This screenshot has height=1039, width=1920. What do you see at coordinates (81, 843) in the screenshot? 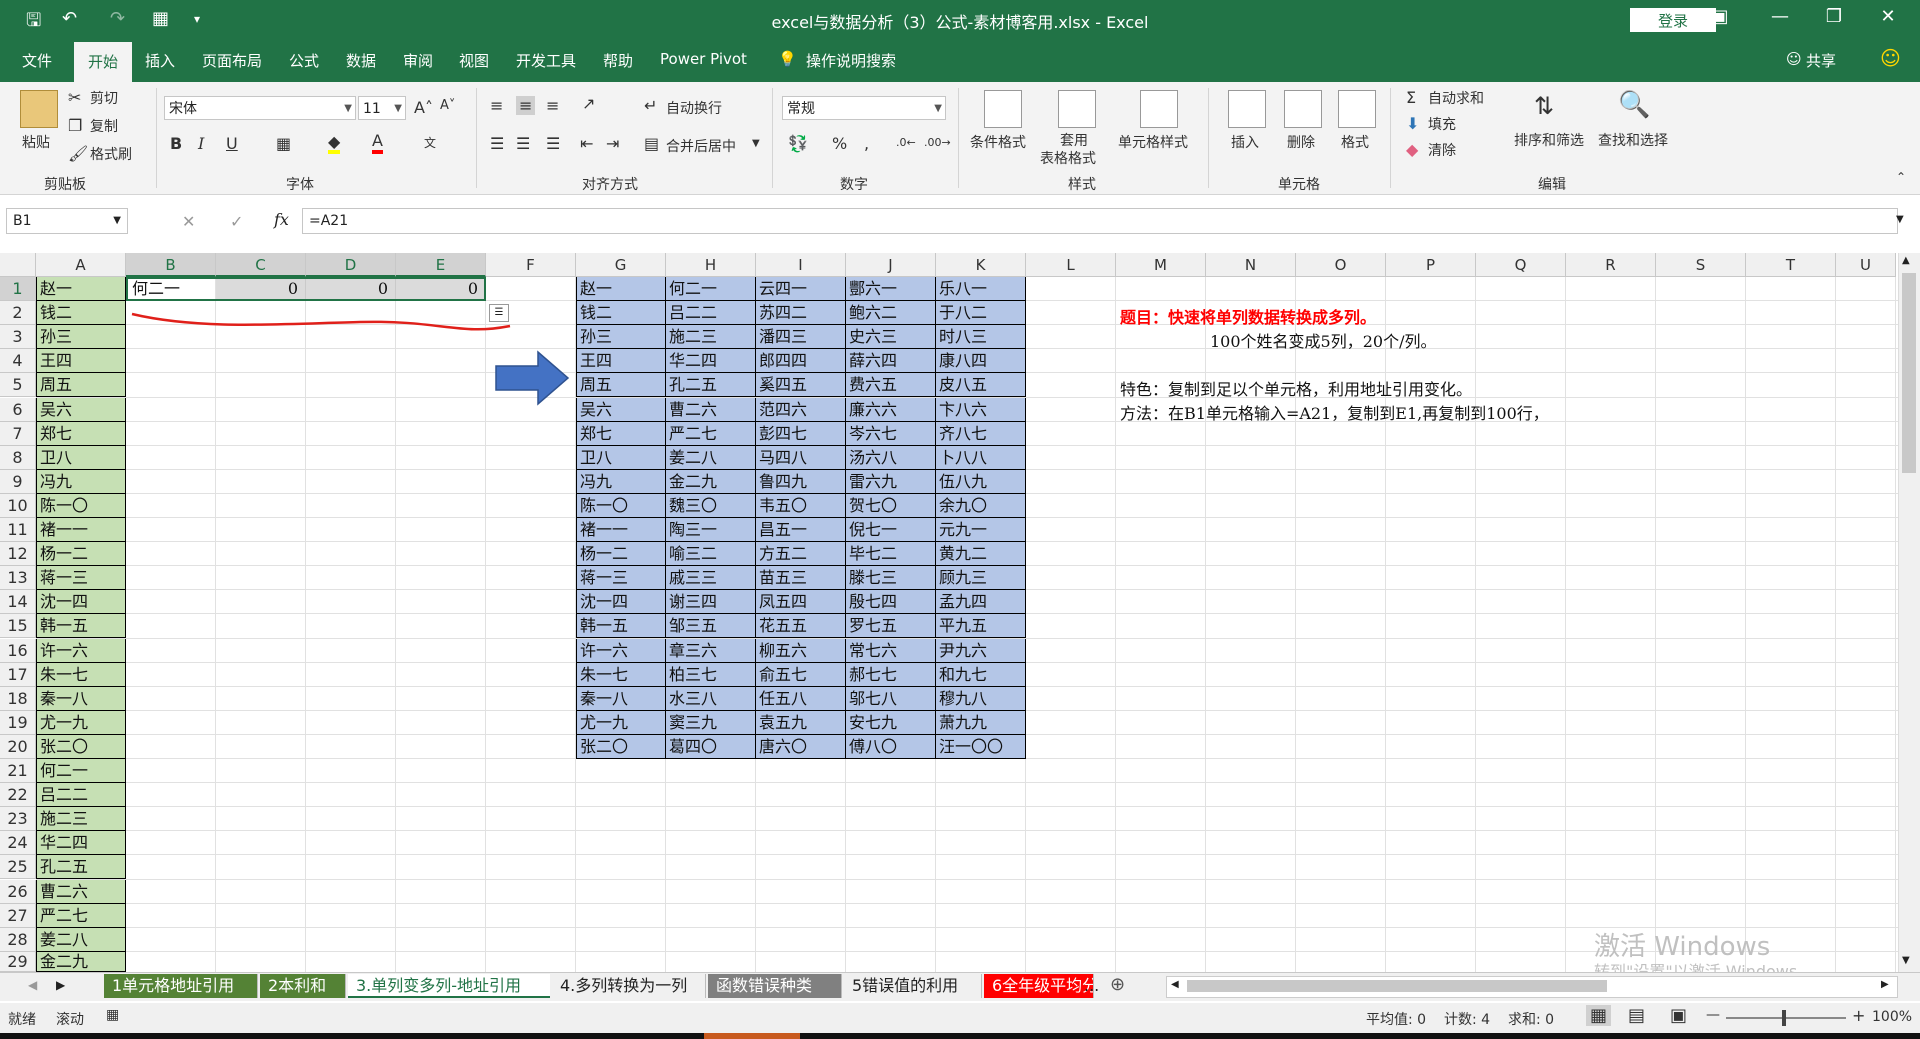
I see `cell-A24: 华二四` at bounding box center [81, 843].